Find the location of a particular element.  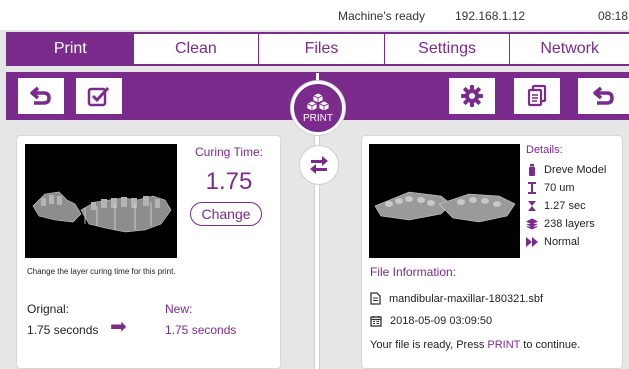

slice-preview-image is located at coordinates (444, 201).